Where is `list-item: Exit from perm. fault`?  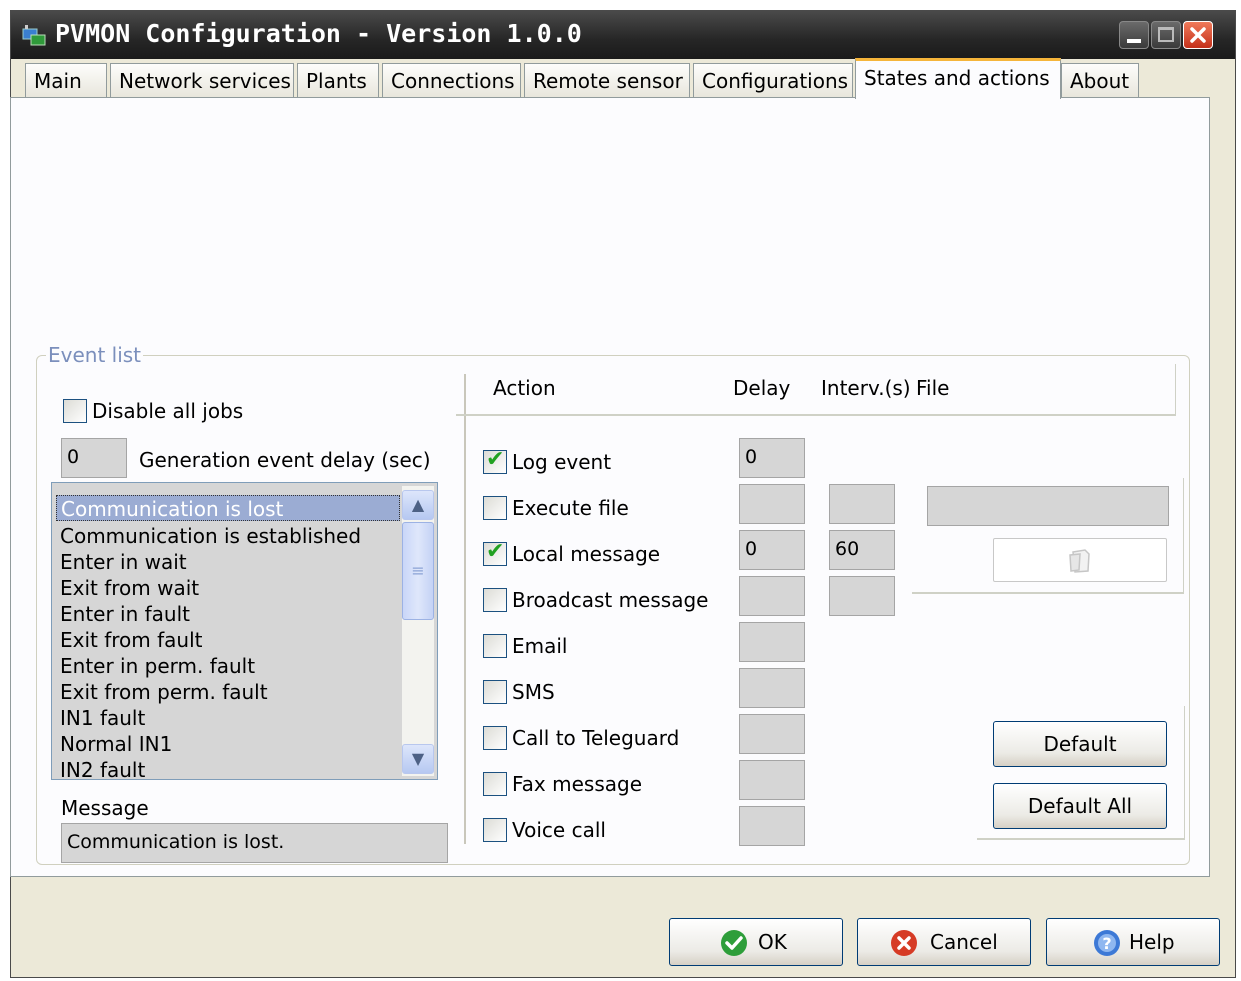
list-item: Exit from perm. fault is located at coordinates (228, 692).